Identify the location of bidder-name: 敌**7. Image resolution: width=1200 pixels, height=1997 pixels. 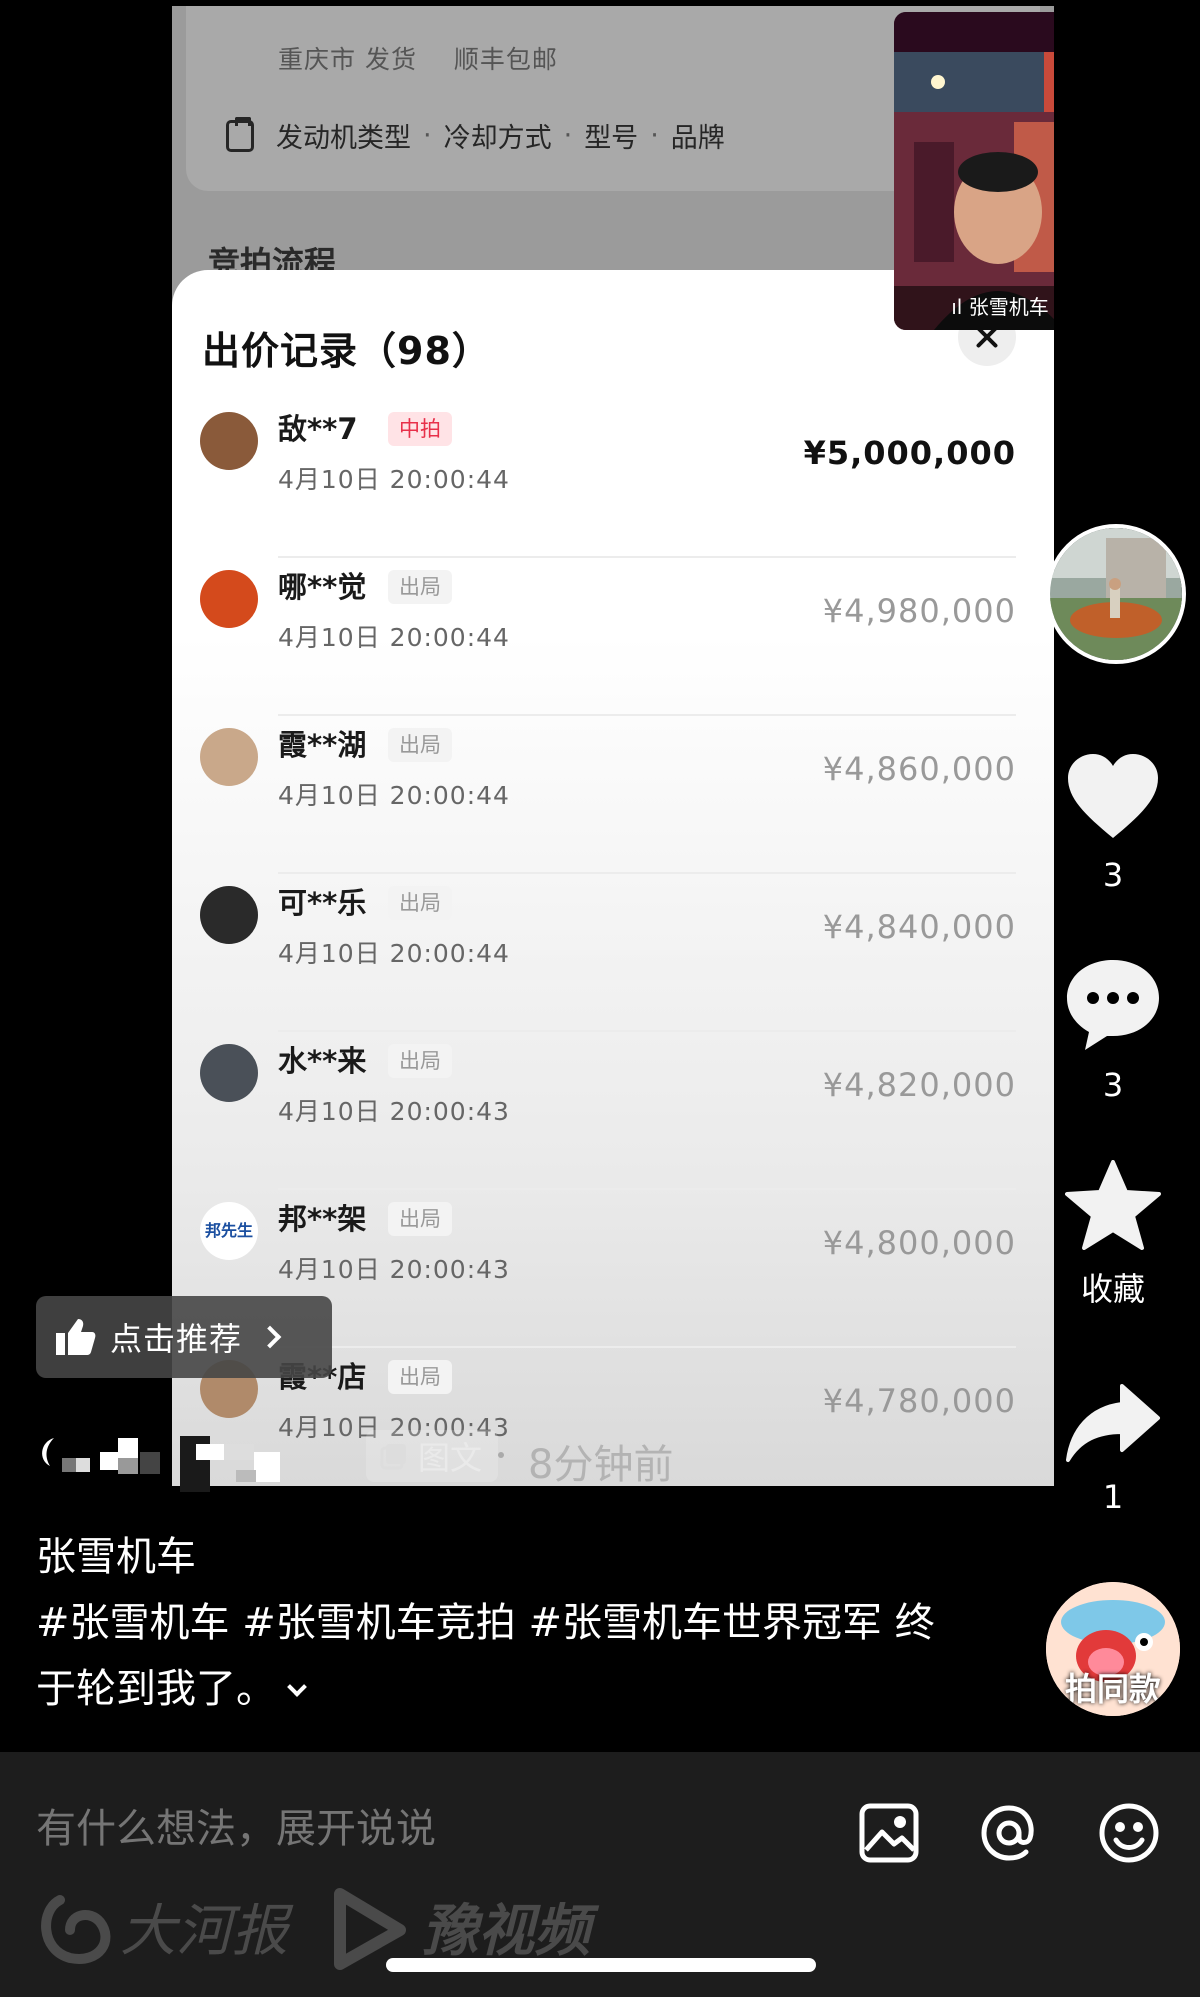
(318, 429).